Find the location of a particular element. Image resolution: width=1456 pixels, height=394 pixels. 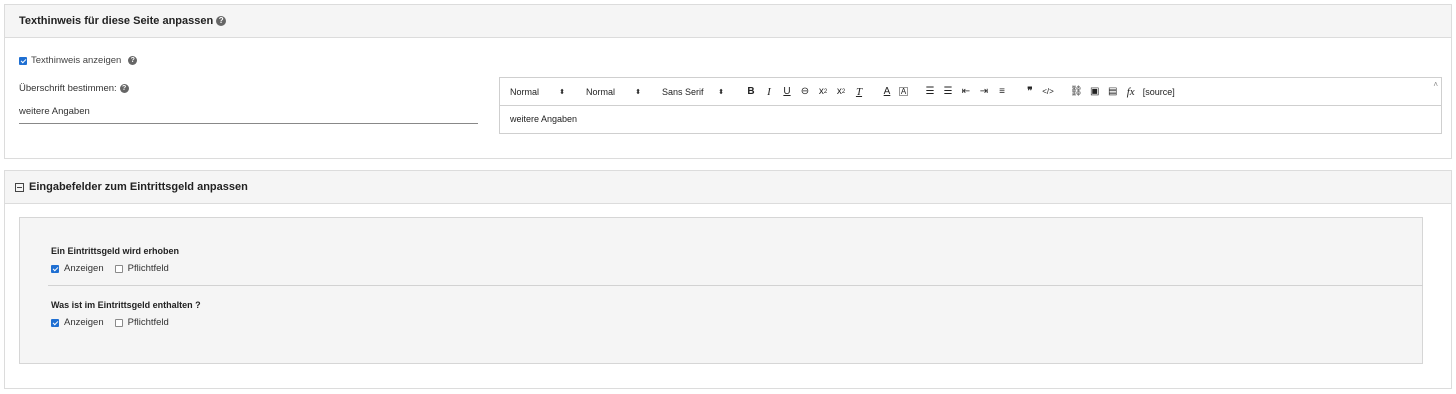

image-icon: ▣ is located at coordinates (1095, 92).